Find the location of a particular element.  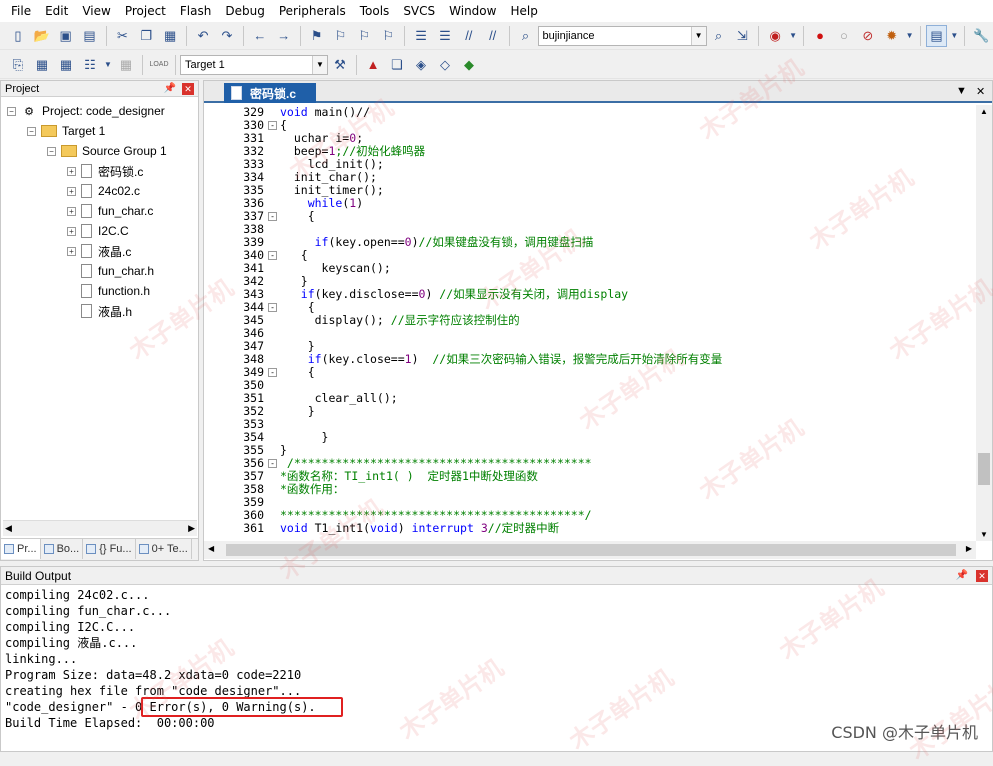

incremental-find-icon: ⇲ is located at coordinates (742, 36).